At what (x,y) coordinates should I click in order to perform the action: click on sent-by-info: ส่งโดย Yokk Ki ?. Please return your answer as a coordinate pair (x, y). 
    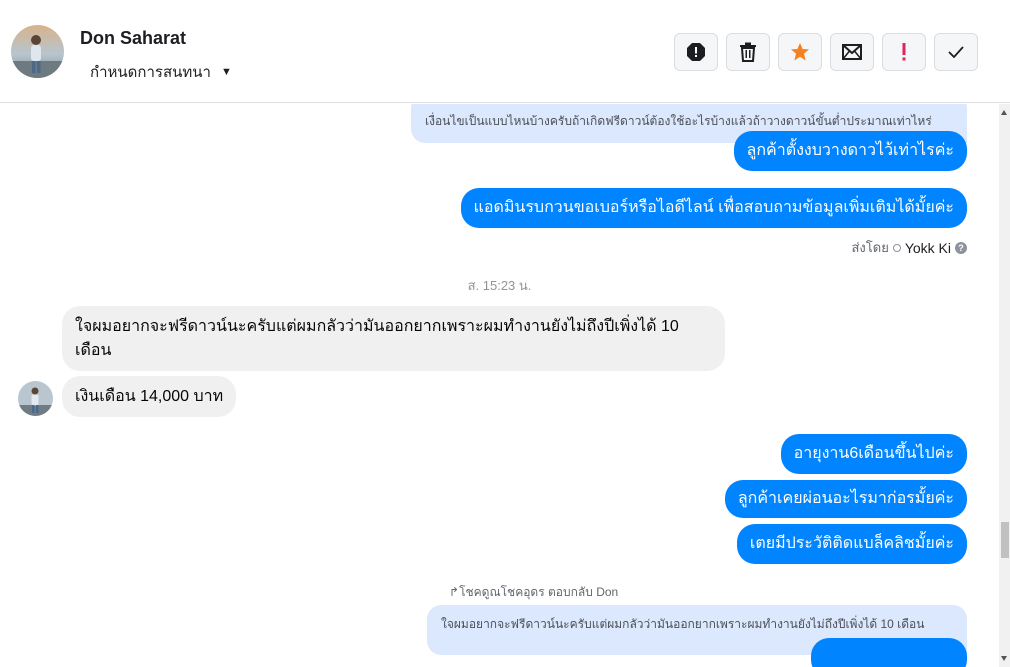
    Looking at the image, I should click on (909, 247).